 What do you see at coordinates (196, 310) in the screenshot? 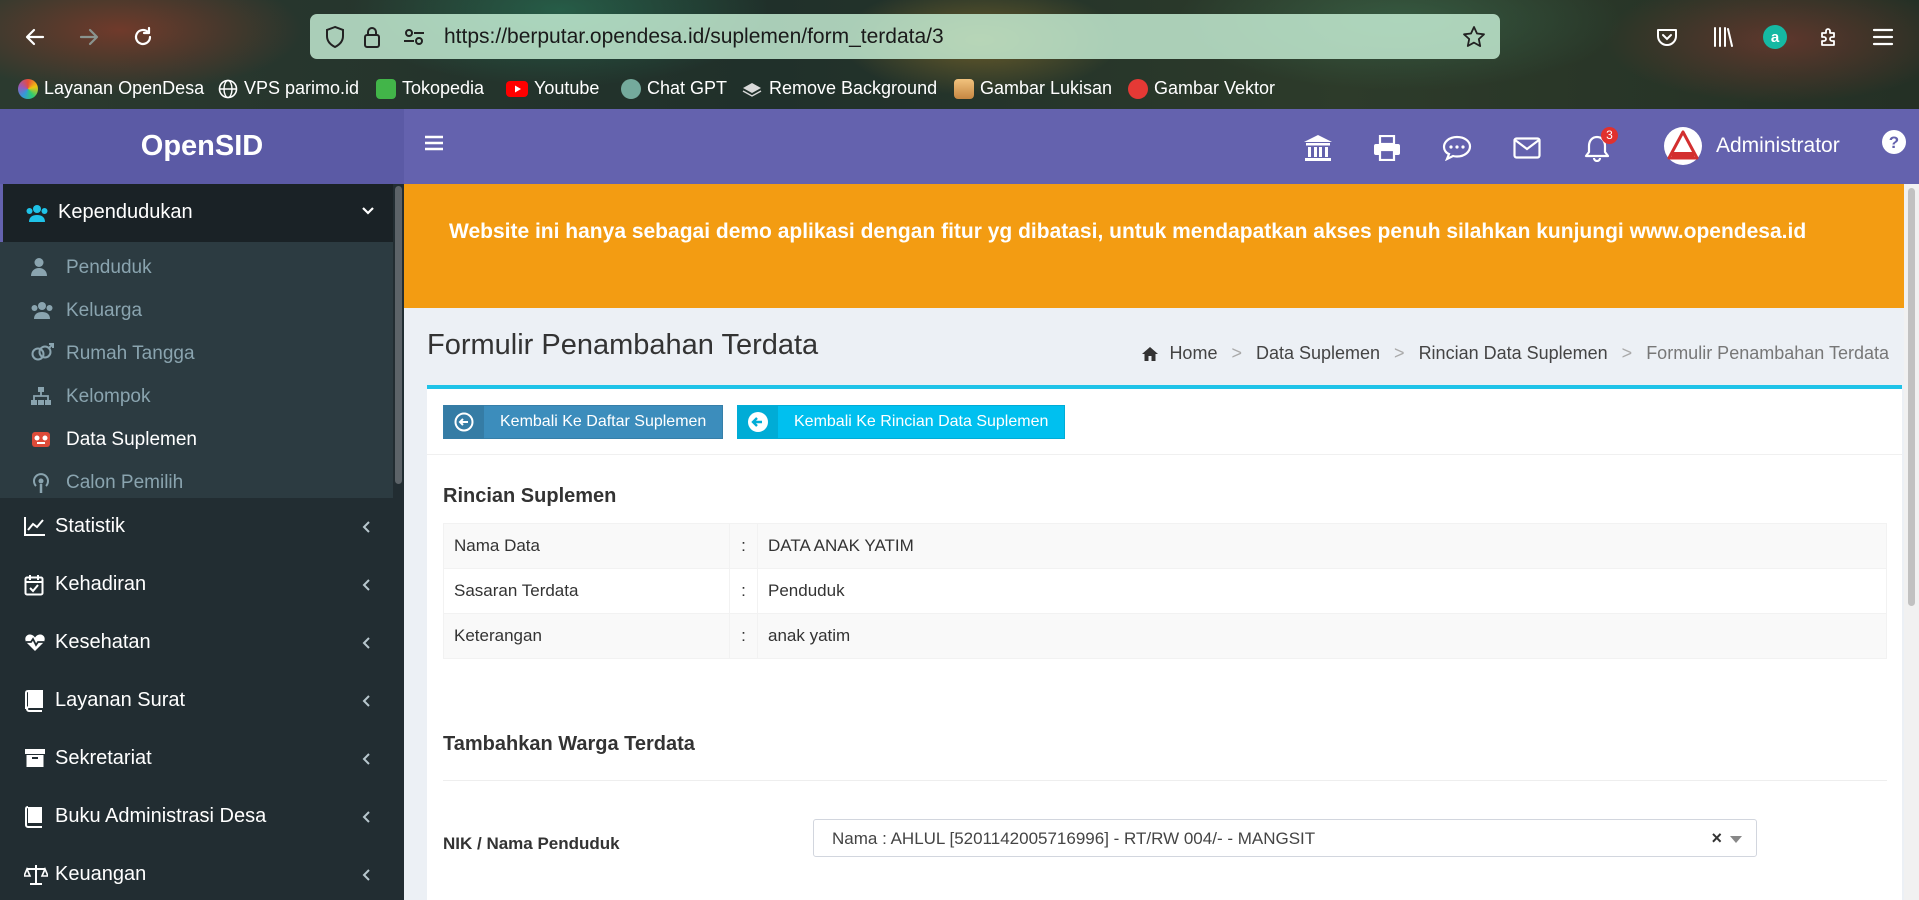
I see `sidebar-item-keluarga: Keluarga` at bounding box center [196, 310].